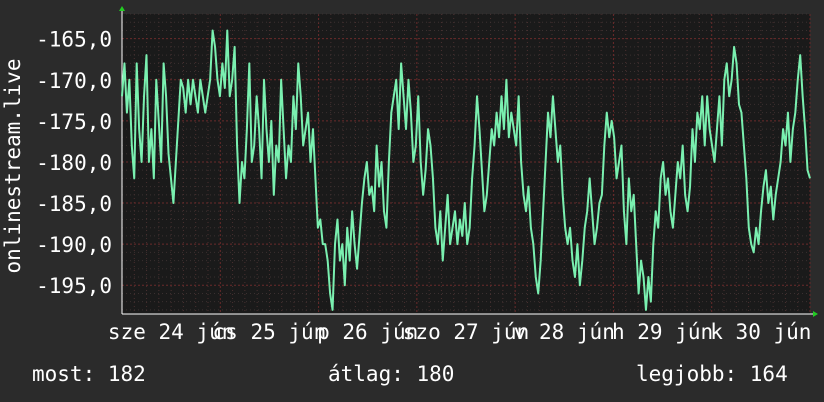 The width and height of the screenshot is (824, 402). I want to click on y-tick-label: -195,0, so click(74, 286).